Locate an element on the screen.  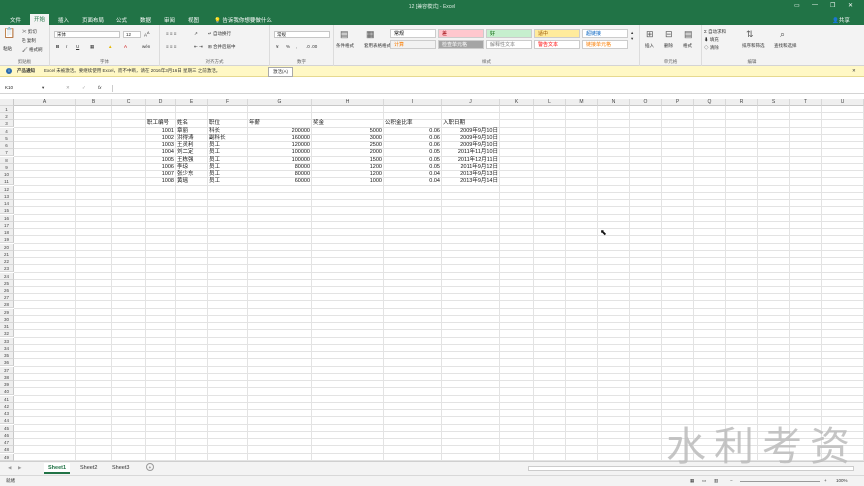
cell-salary: 160000 is located at coordinates (279, 138).